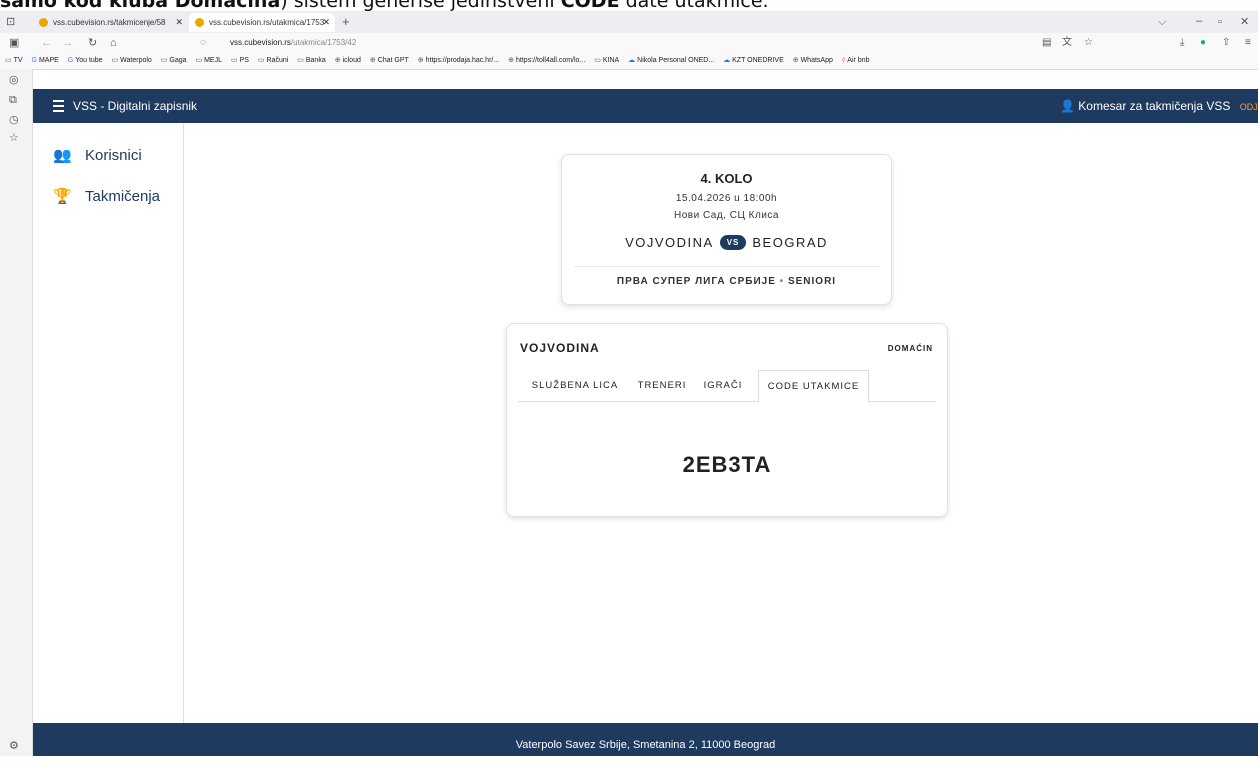  I want to click on bookmark-item: ▭ TV, so click(14, 61).